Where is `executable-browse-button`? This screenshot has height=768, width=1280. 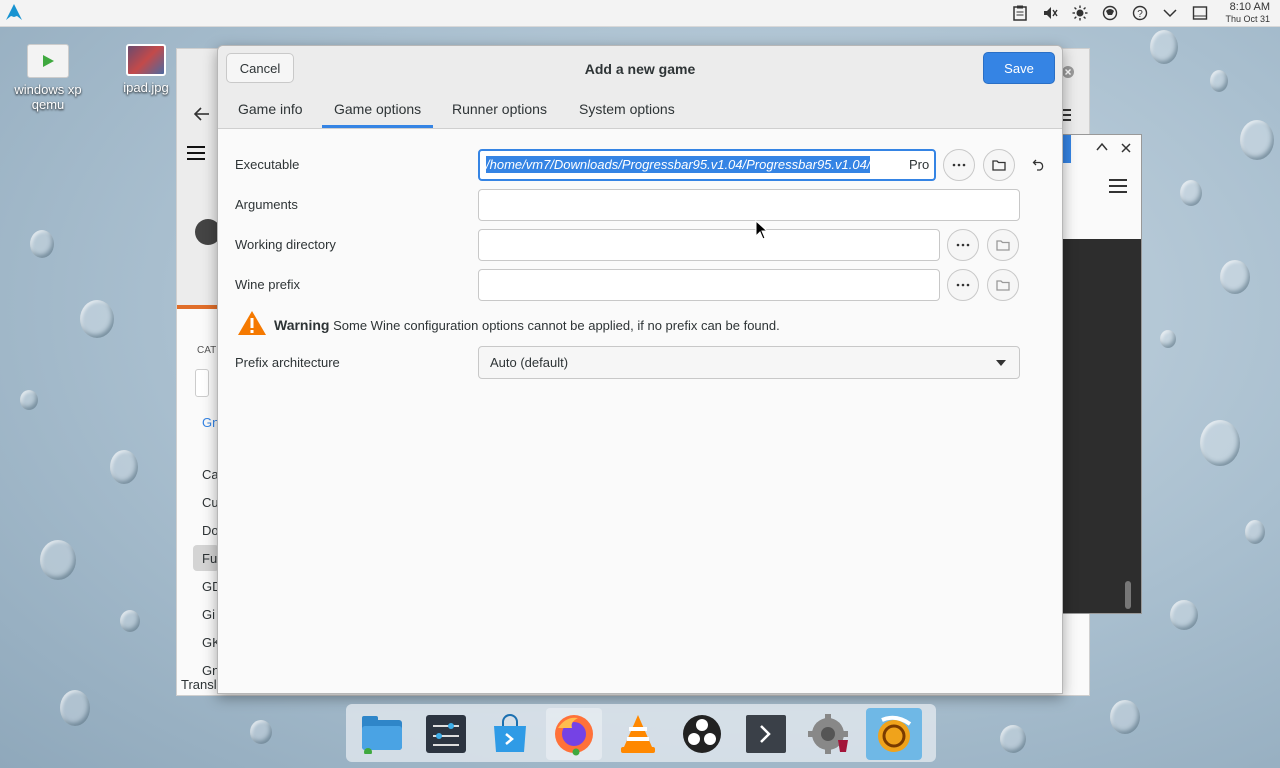
executable-browse-button is located at coordinates (999, 165).